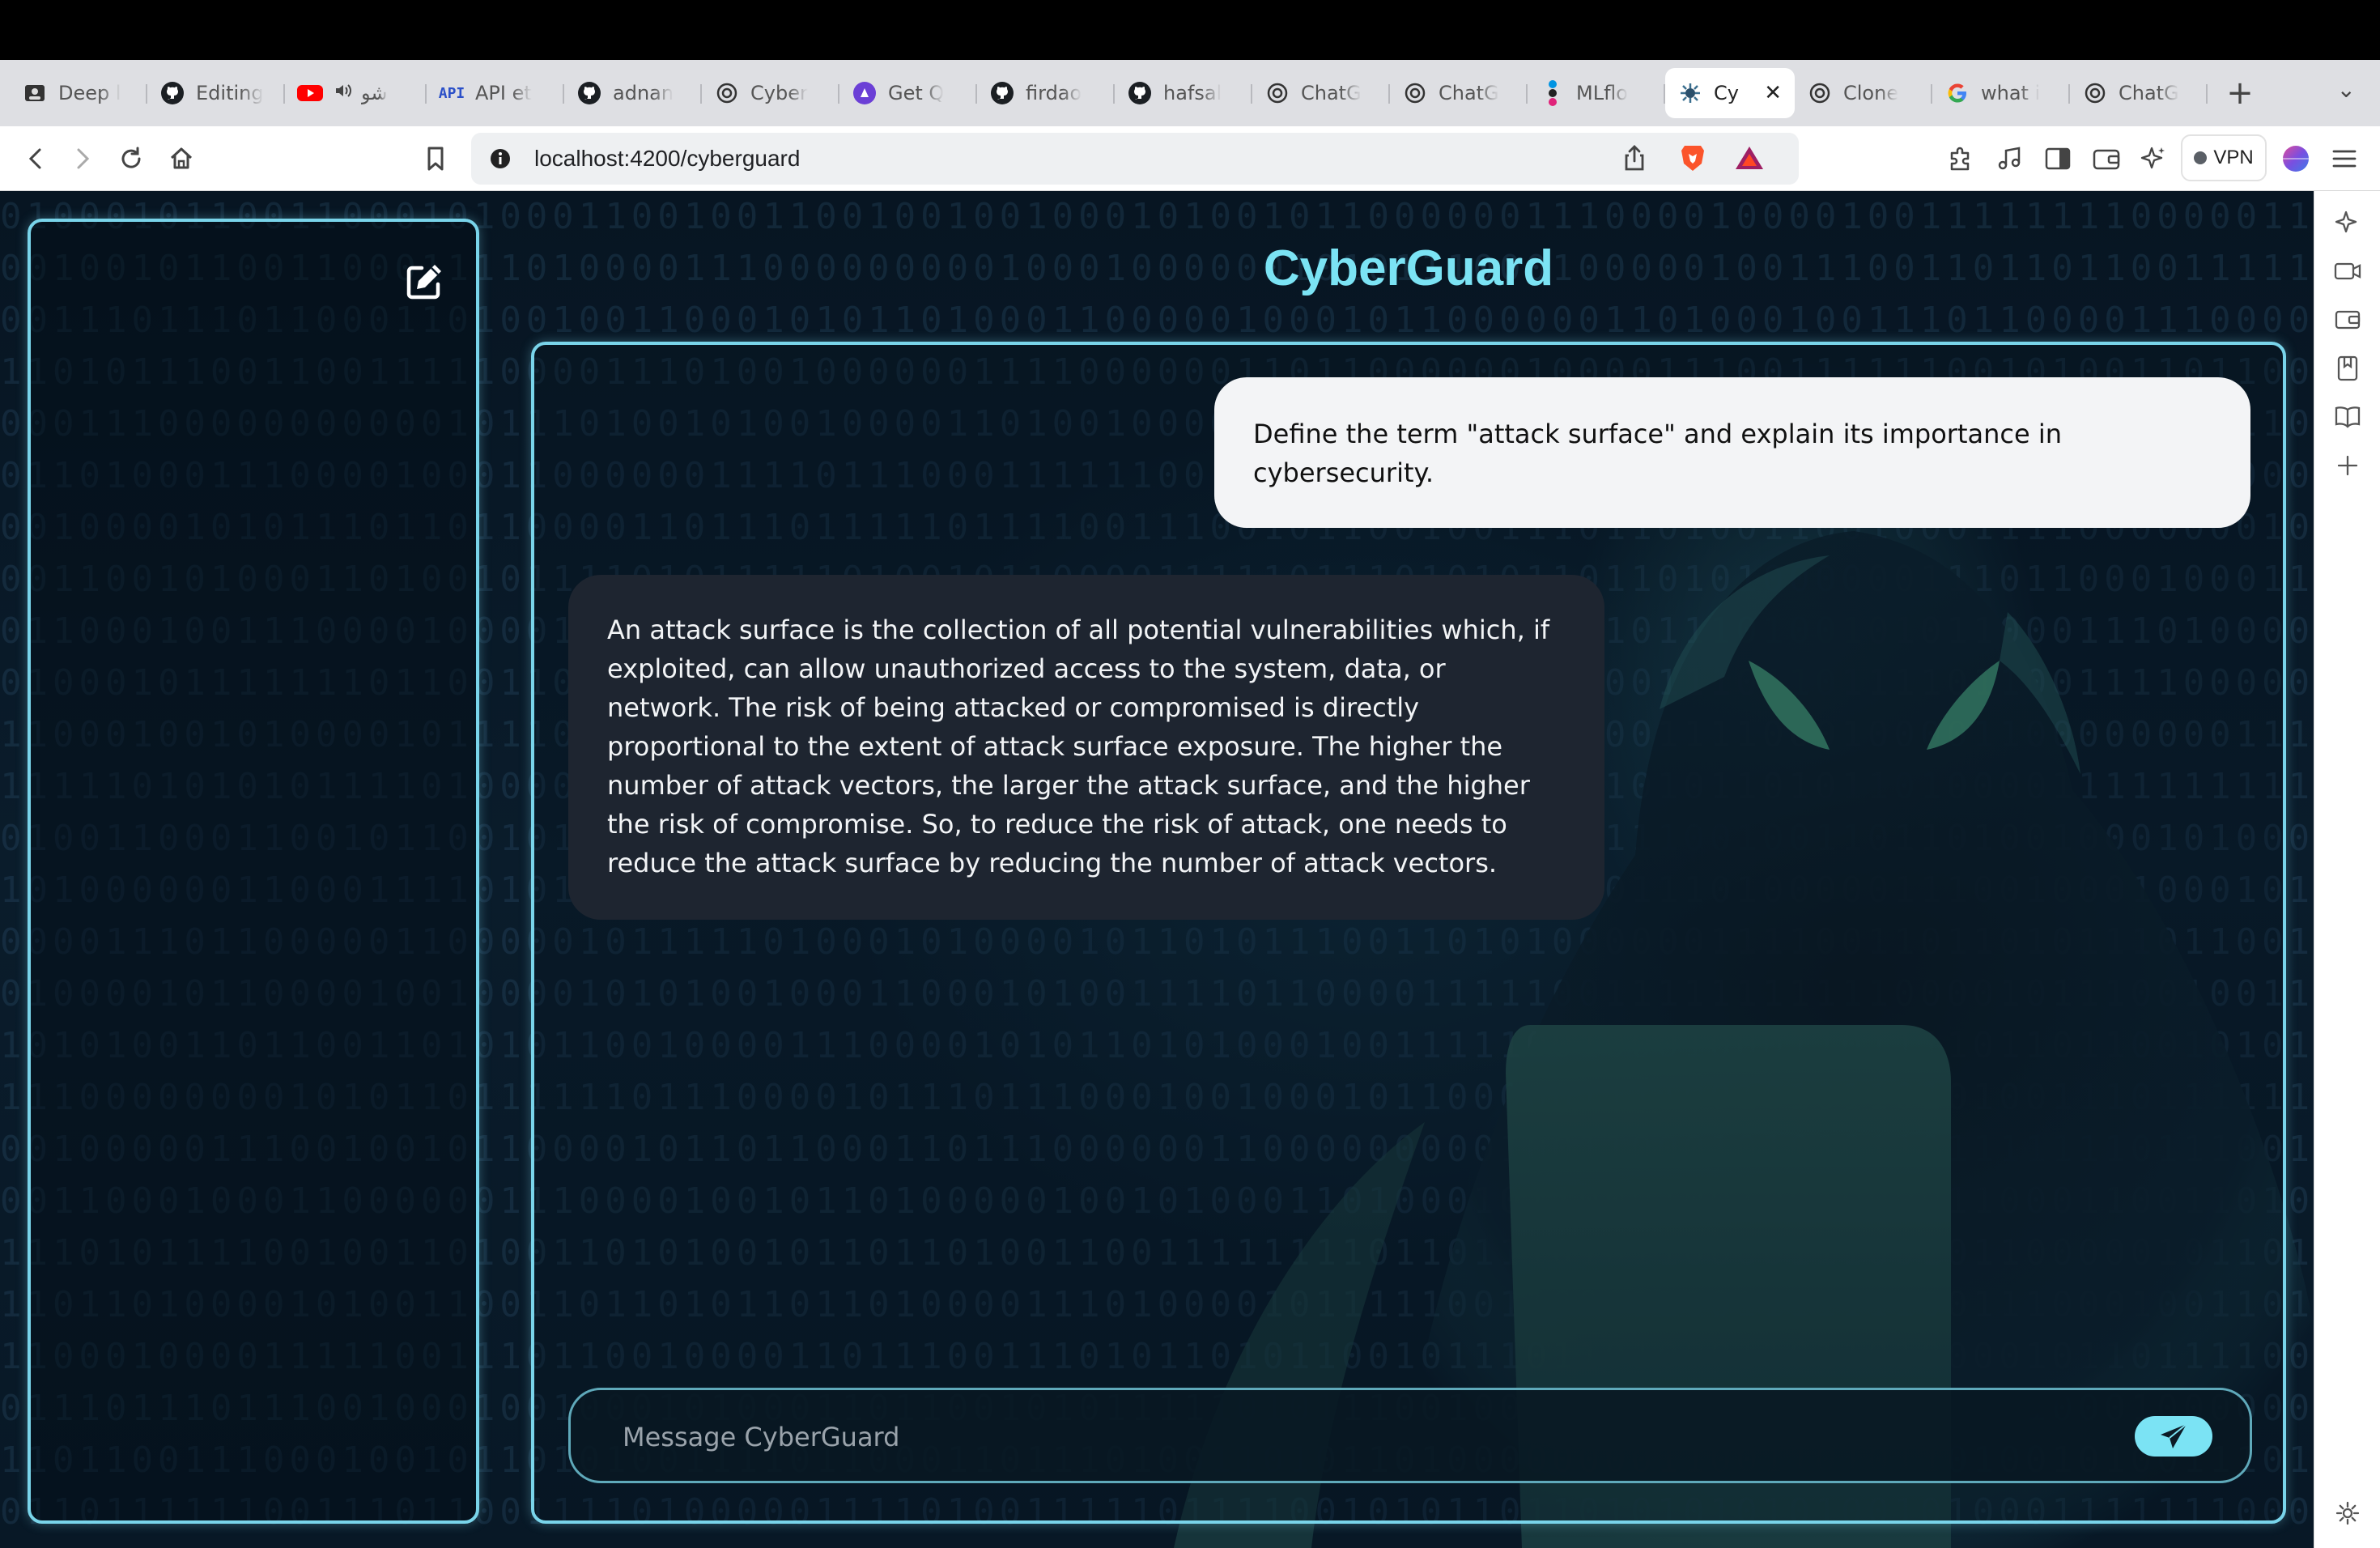 This screenshot has height=1548, width=2380. Describe the element at coordinates (779, 93) in the screenshot. I see `tab-label: Cyber` at that location.